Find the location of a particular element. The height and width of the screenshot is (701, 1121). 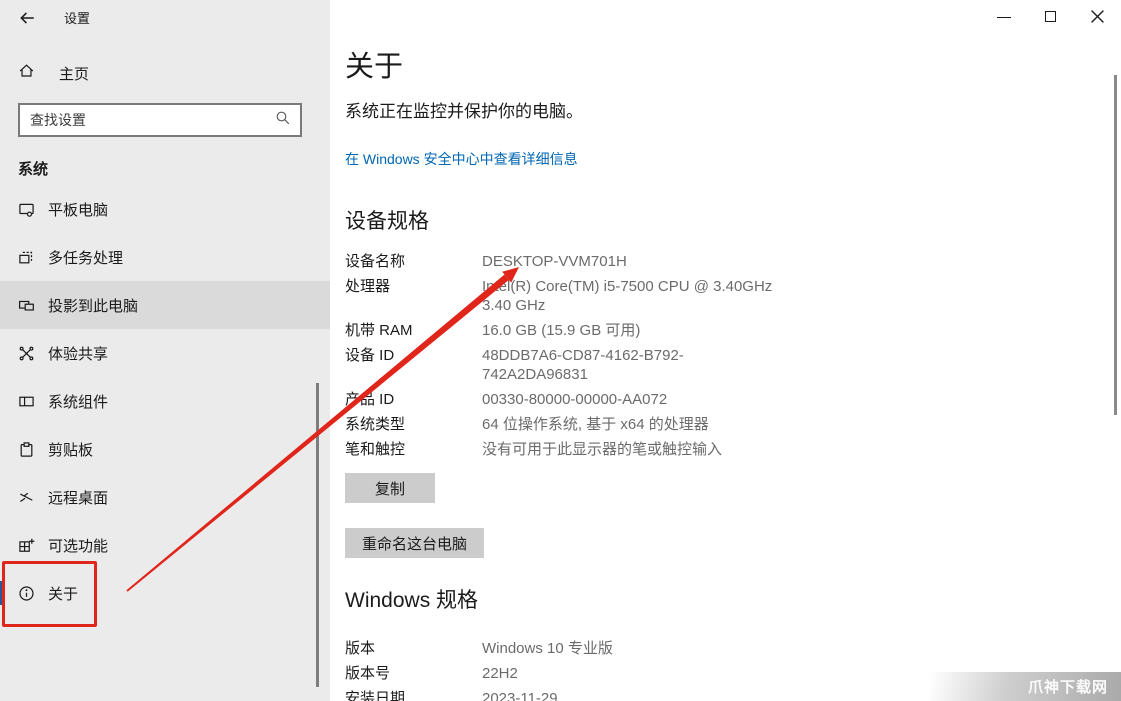

device-spec-header: 设备规格 is located at coordinates (387, 221).